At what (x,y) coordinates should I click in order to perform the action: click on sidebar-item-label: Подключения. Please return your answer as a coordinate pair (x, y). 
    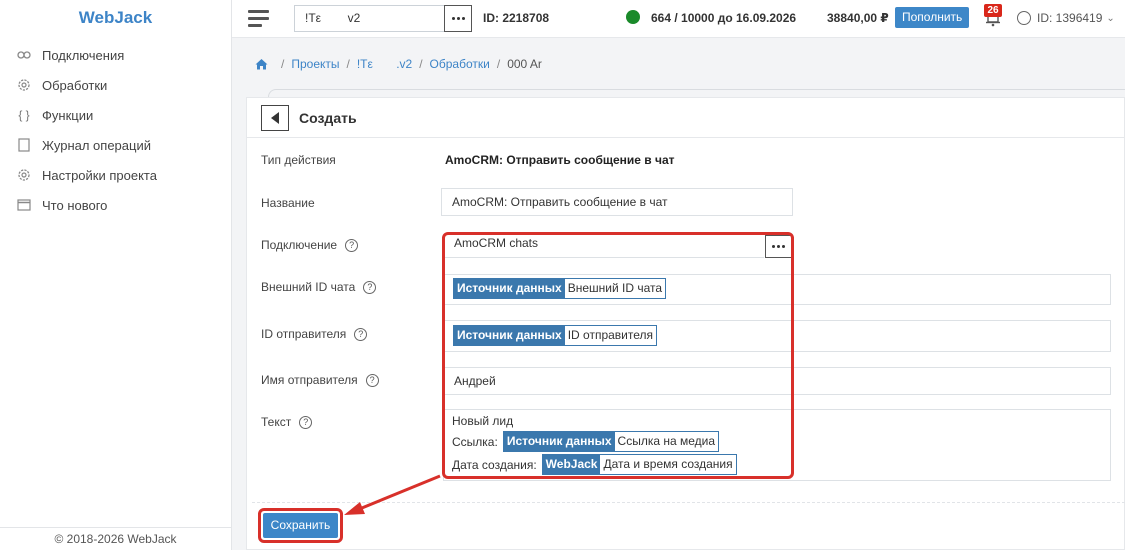
    Looking at the image, I should click on (83, 55).